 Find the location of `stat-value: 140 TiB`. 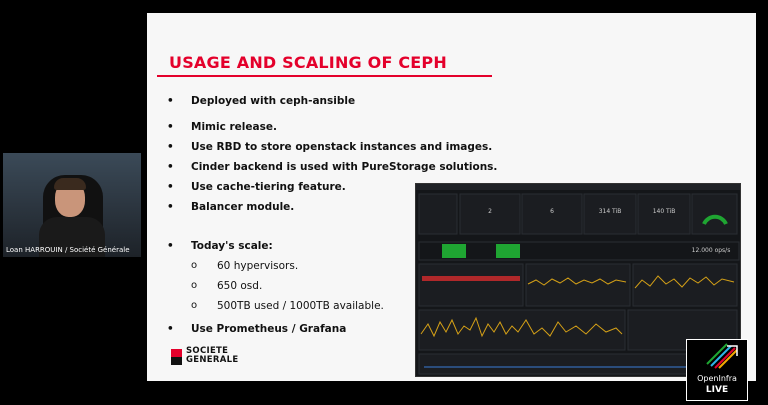

stat-value: 140 TiB is located at coordinates (664, 211).